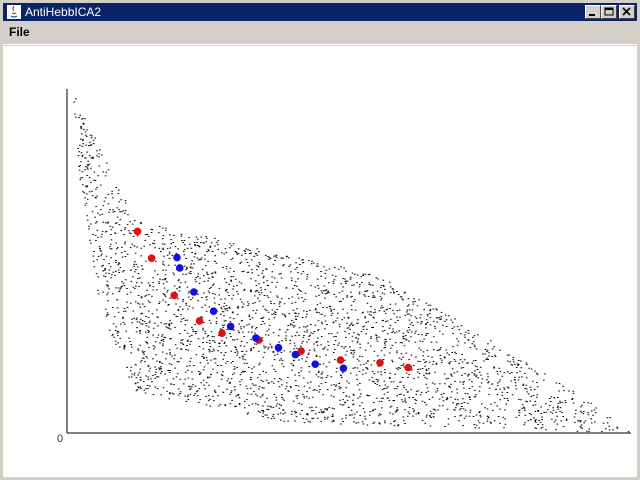 Image resolution: width=640 pixels, height=480 pixels. Describe the element at coordinates (592, 15) in the screenshot. I see `minimize-icon` at that location.